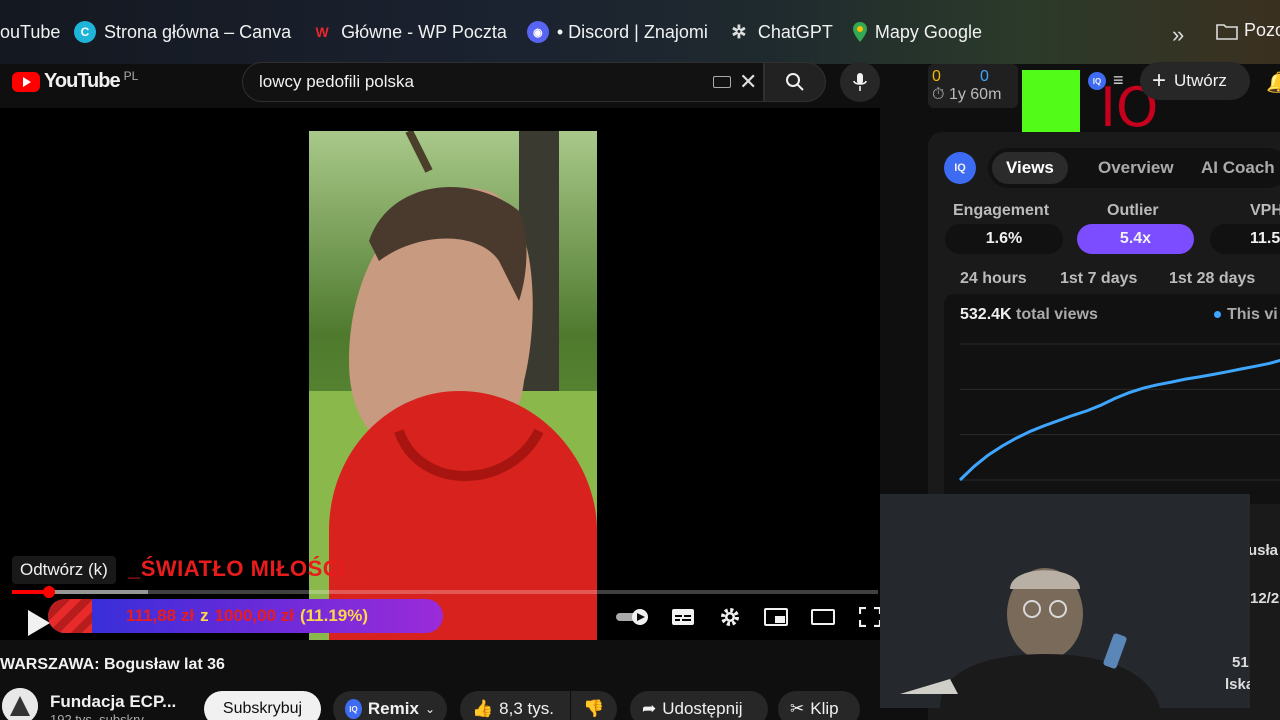  I want to click on bookmark-label: Strona główna – Canva, so click(198, 31).